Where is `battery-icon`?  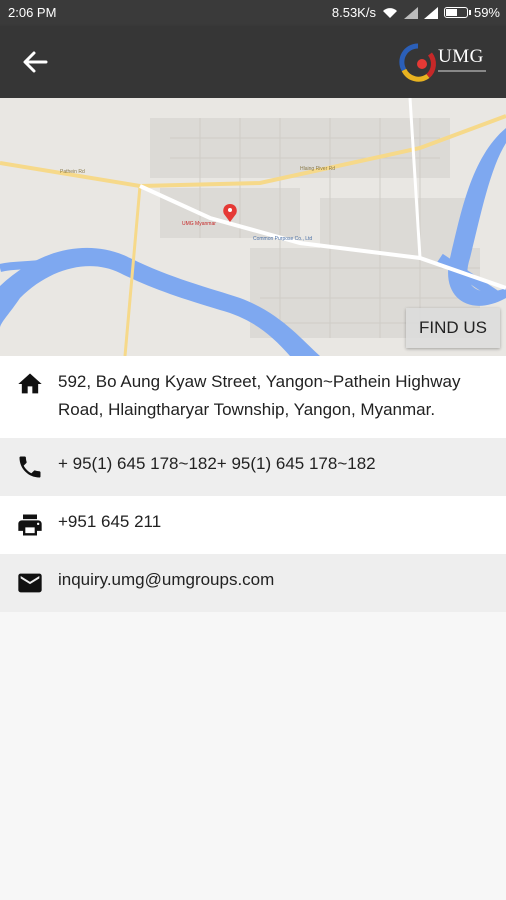
battery-icon is located at coordinates (457, 12).